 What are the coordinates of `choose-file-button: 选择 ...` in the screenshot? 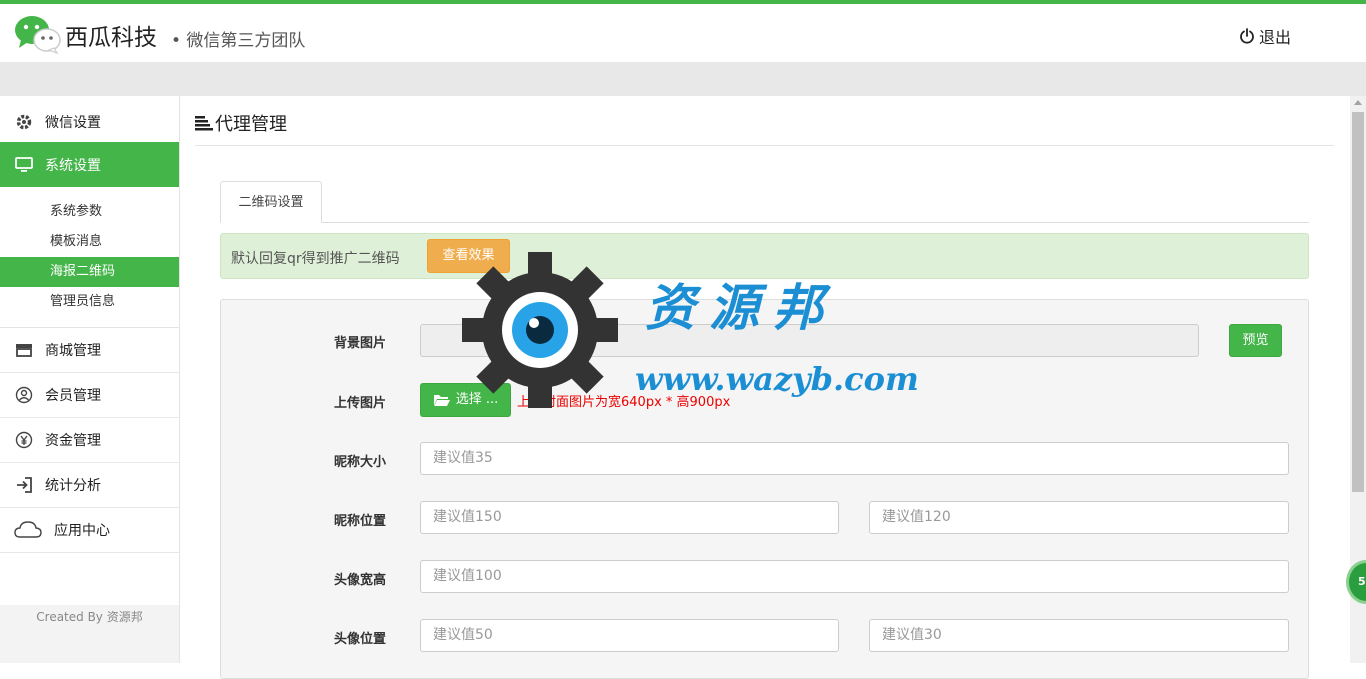 It's located at (465, 400).